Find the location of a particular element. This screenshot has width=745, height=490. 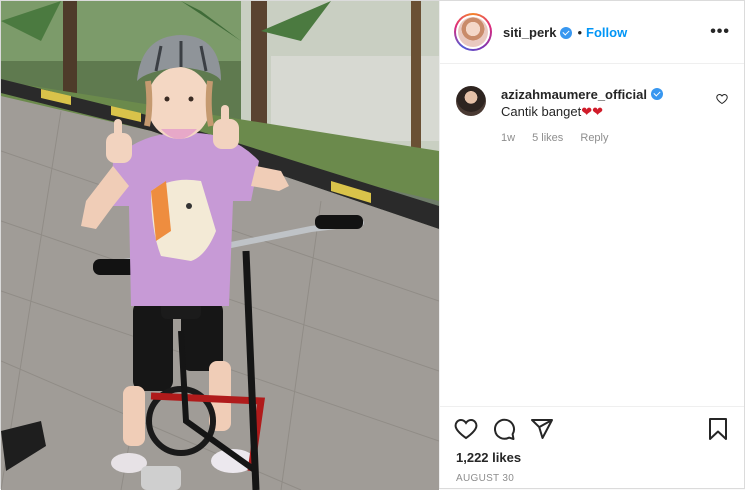

red-heart-emoji: ❤❤ is located at coordinates (592, 111).